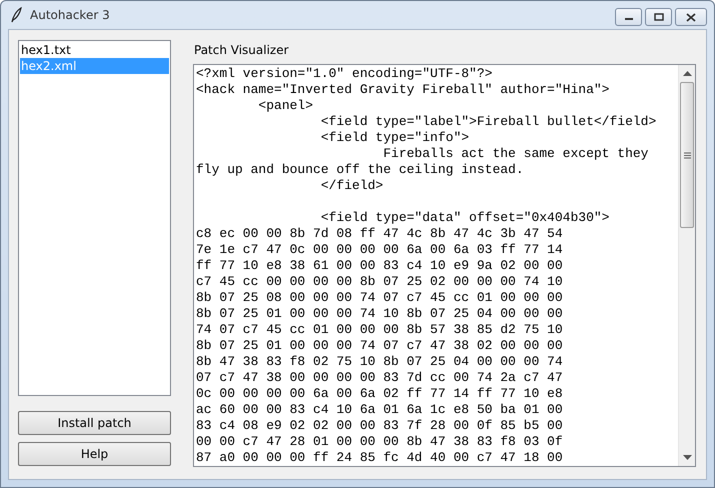 The image size is (715, 488). What do you see at coordinates (628, 17) in the screenshot?
I see `minimize-button` at bounding box center [628, 17].